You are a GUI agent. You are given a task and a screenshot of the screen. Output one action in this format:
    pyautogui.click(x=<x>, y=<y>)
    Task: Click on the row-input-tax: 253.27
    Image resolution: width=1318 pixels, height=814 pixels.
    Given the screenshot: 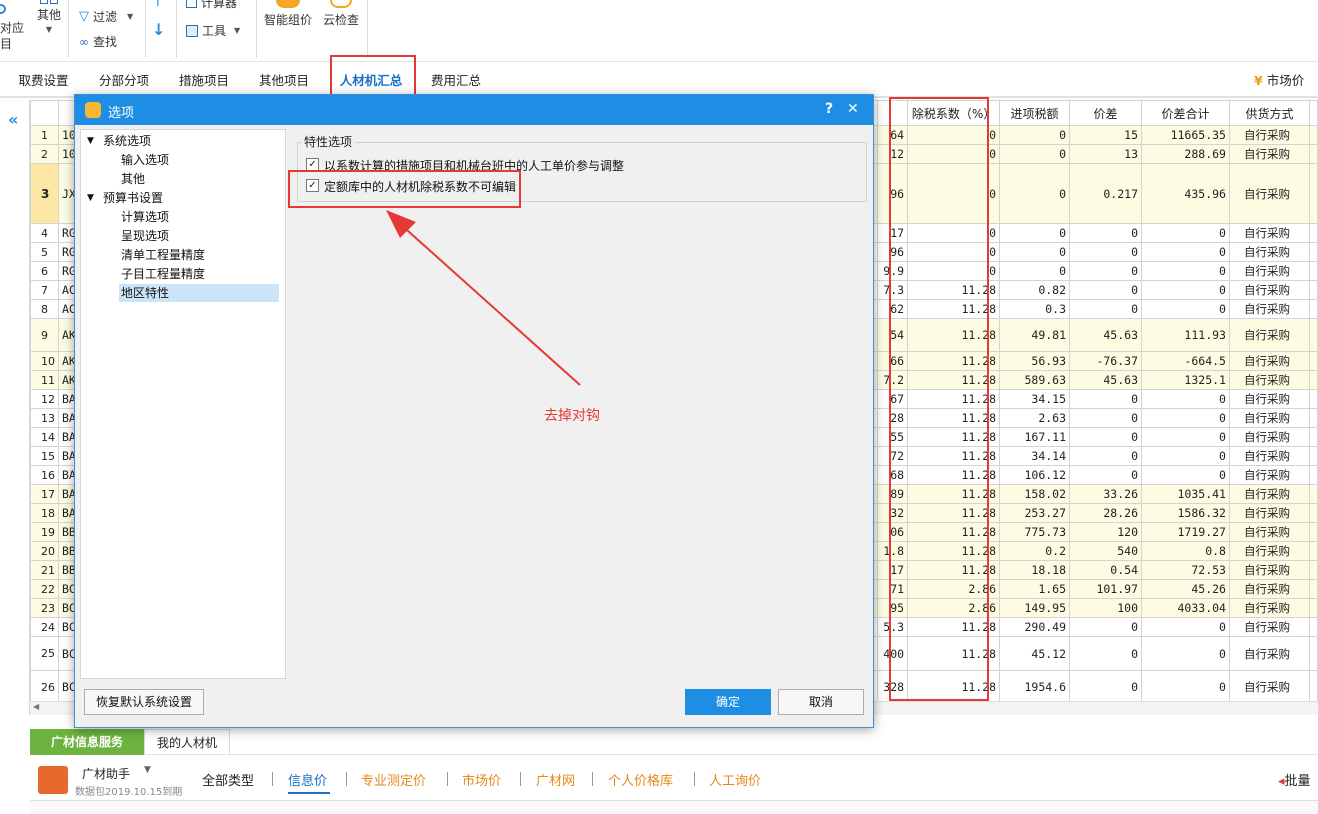 What is the action you would take?
    pyautogui.click(x=1035, y=513)
    